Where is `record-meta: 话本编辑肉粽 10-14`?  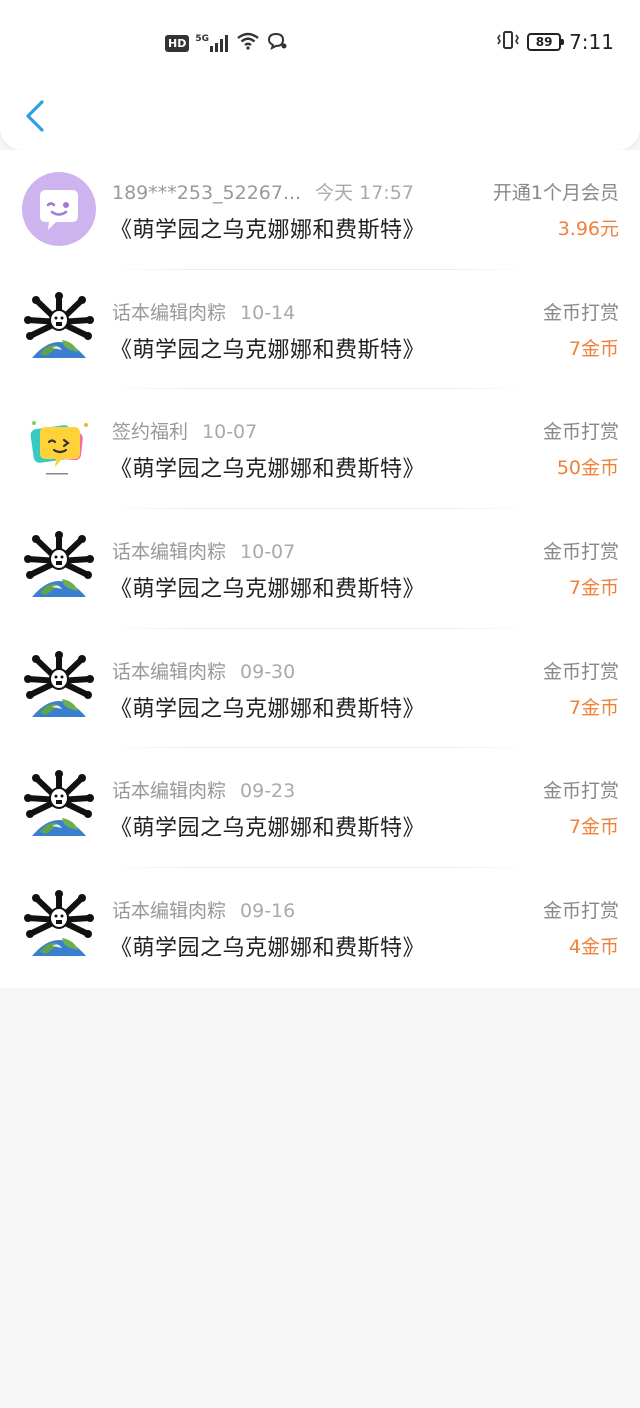
record-meta: 话本编辑肉粽 10-14 is located at coordinates (203, 311).